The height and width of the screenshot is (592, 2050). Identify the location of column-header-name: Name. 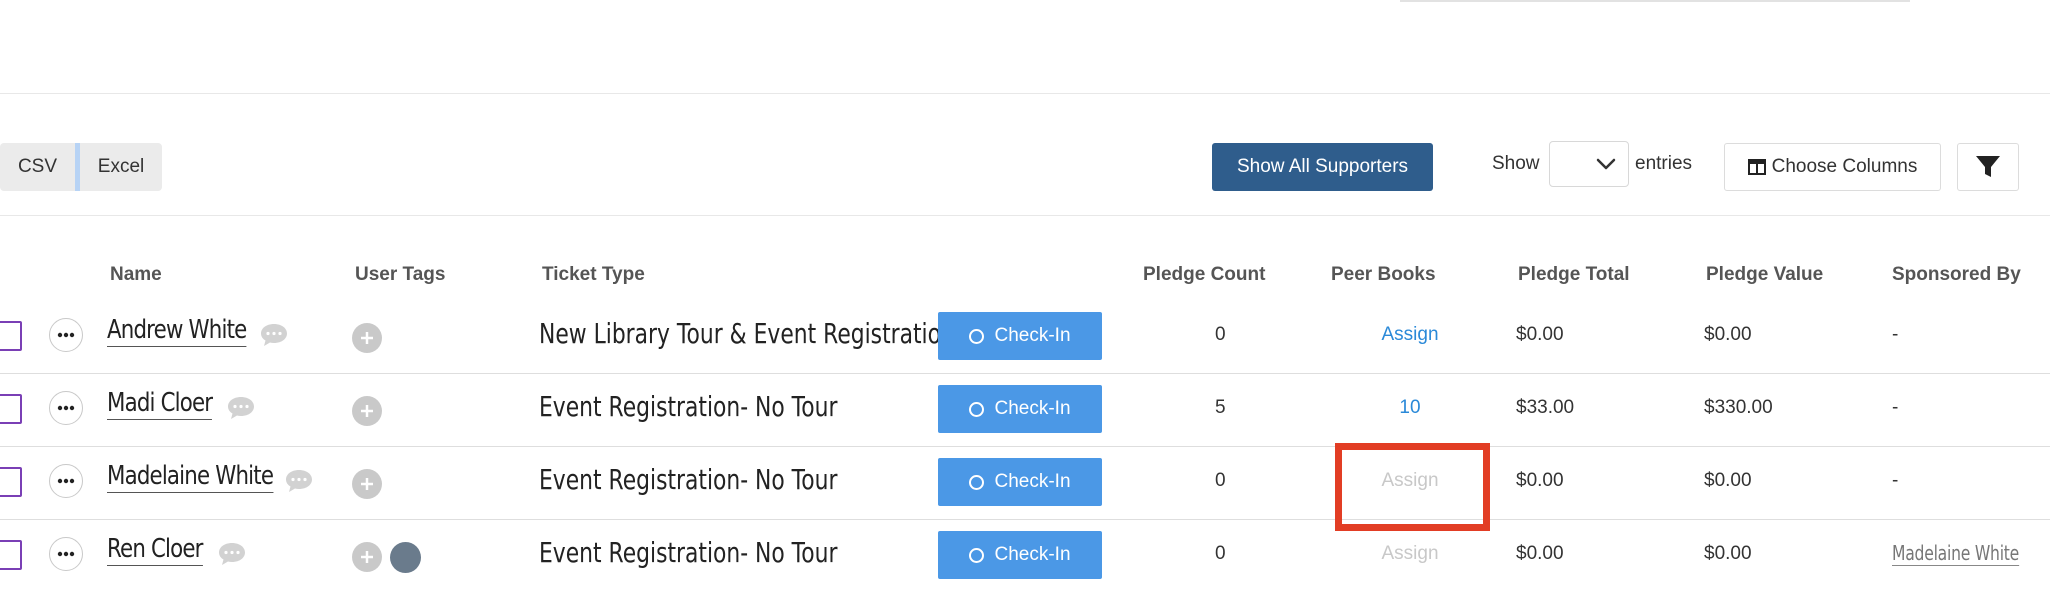
(136, 275).